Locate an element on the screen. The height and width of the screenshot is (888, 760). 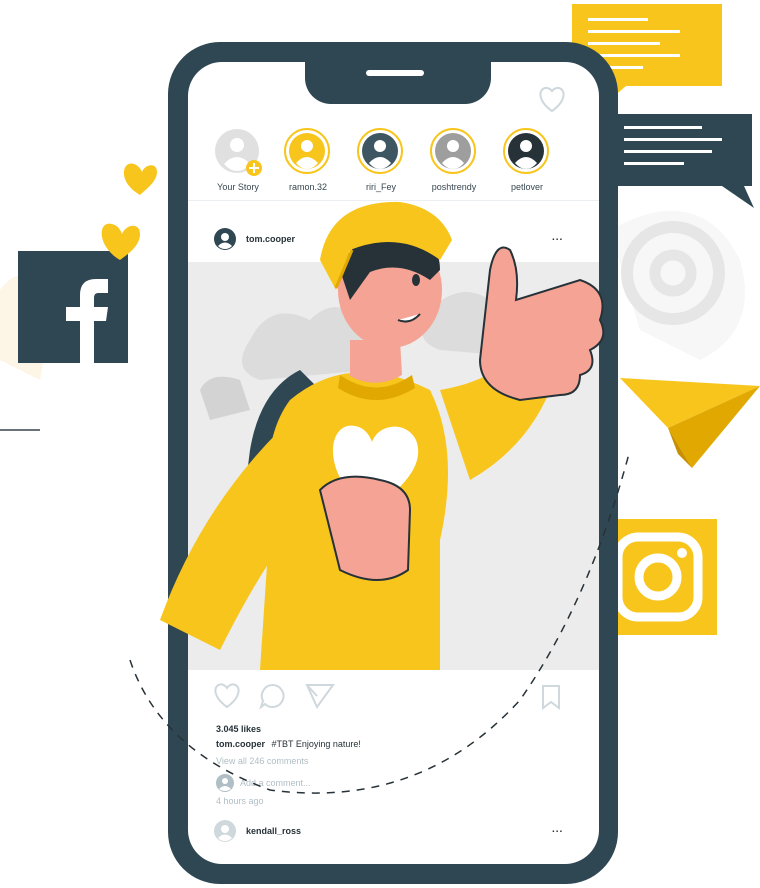
next-post-avatar is located at coordinates (225, 831).